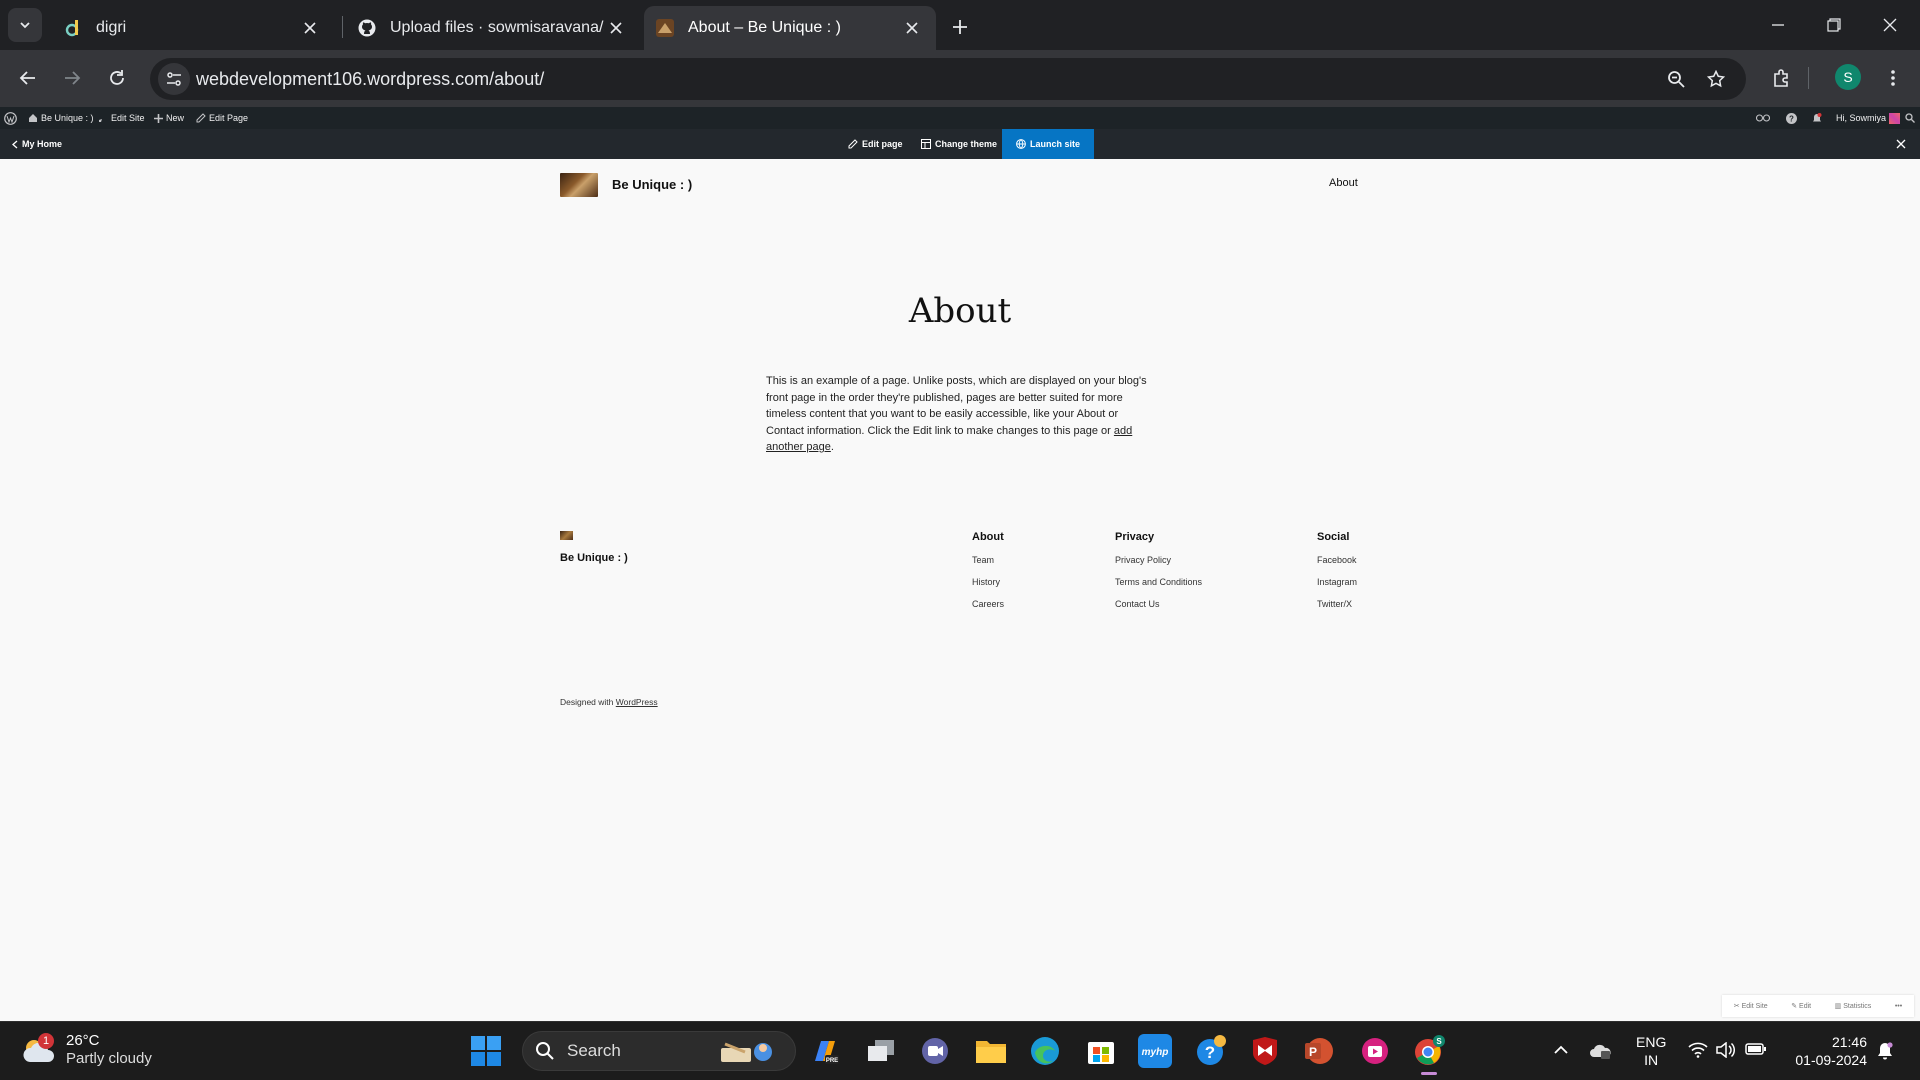 The height and width of the screenshot is (1080, 1920). What do you see at coordinates (988, 604) in the screenshot?
I see `footer-link-careers: Careers` at bounding box center [988, 604].